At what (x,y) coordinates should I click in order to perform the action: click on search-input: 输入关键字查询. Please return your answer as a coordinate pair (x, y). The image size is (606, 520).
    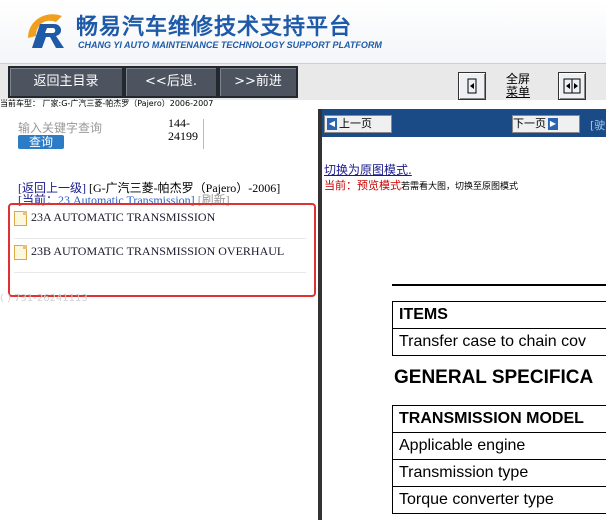
    Looking at the image, I should click on (60, 127).